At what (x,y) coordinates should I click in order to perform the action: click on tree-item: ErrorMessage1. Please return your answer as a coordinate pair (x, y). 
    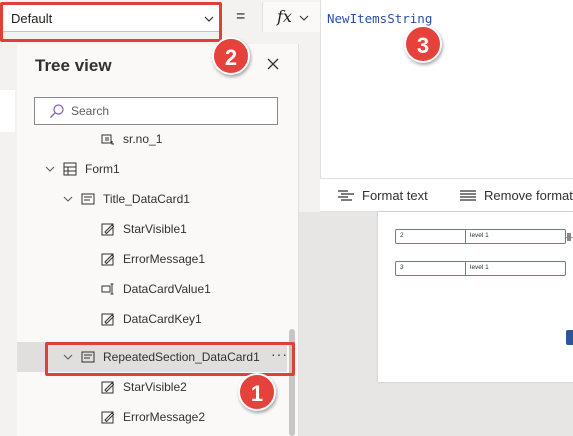
    Looking at the image, I should click on (152, 259).